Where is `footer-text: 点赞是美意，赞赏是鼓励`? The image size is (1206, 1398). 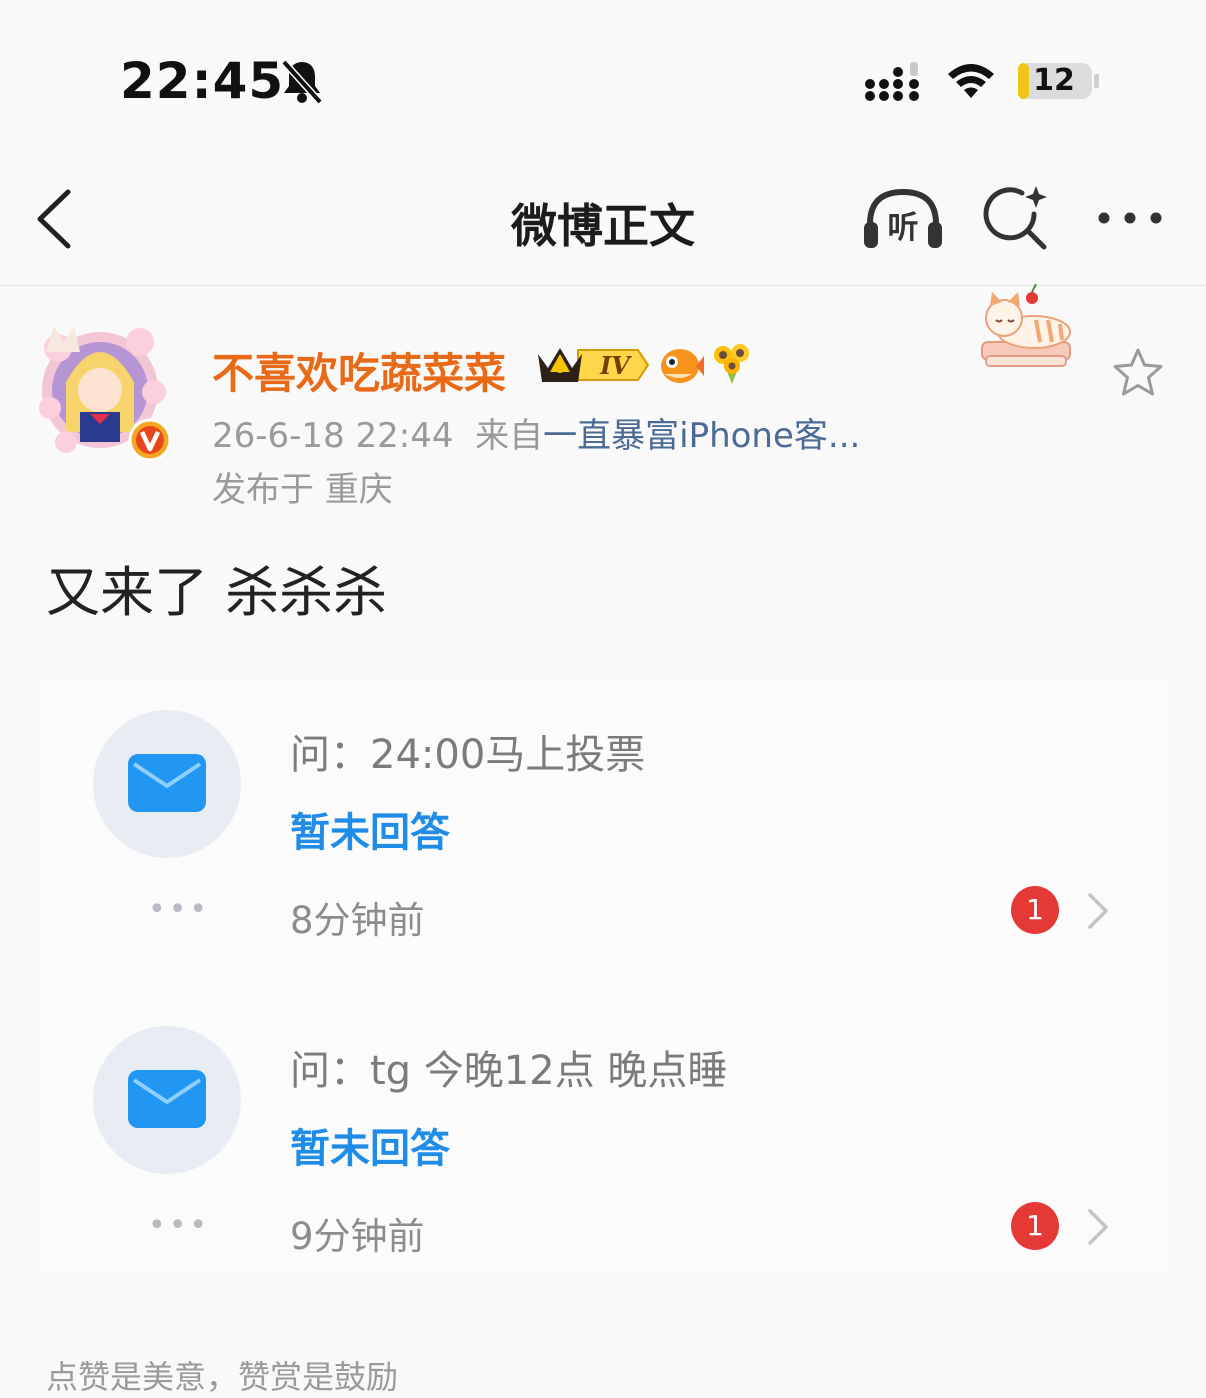 footer-text: 点赞是美意，赞赏是鼓励 is located at coordinates (222, 1377).